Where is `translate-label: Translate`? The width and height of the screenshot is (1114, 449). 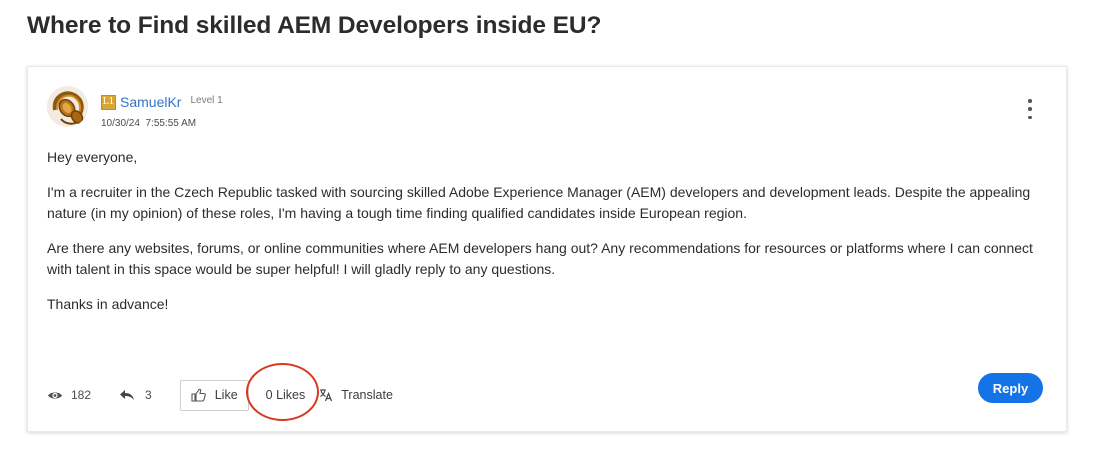
translate-label: Translate is located at coordinates (367, 395).